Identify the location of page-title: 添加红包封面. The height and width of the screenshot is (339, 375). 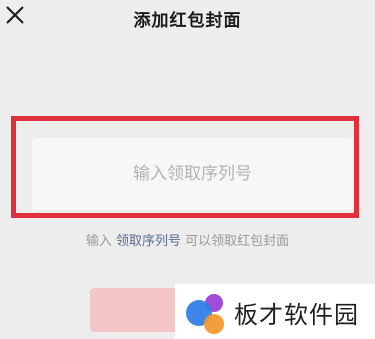
(187, 21).